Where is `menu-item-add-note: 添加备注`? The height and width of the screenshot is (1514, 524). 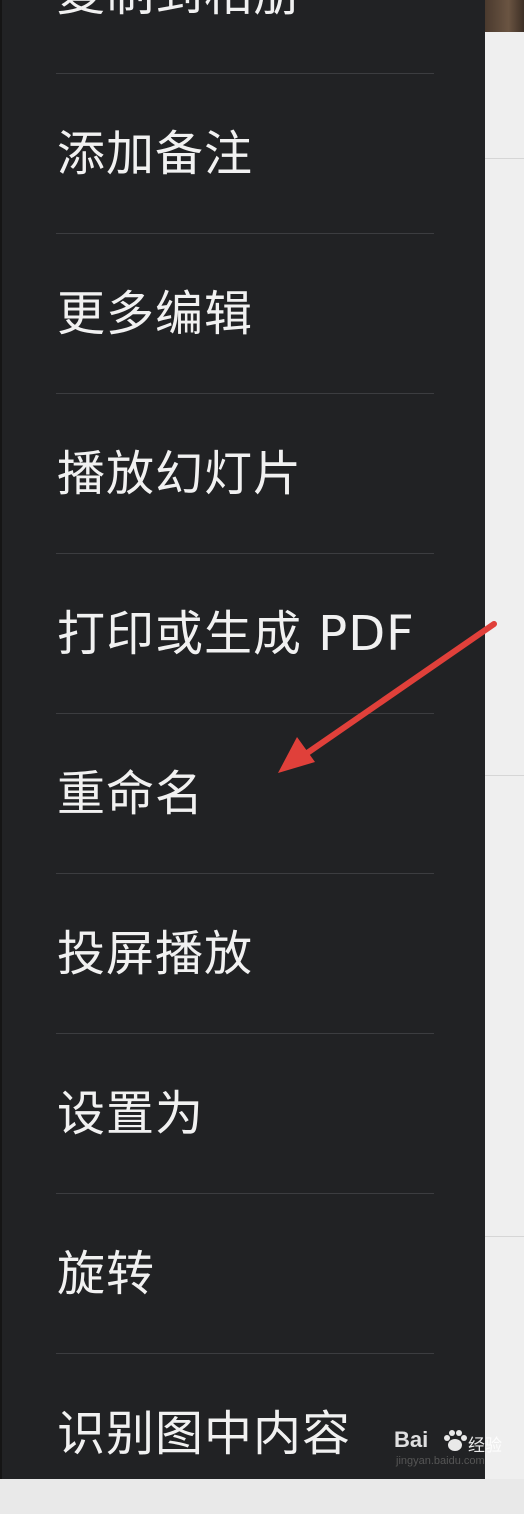 menu-item-add-note: 添加备注 is located at coordinates (244, 154).